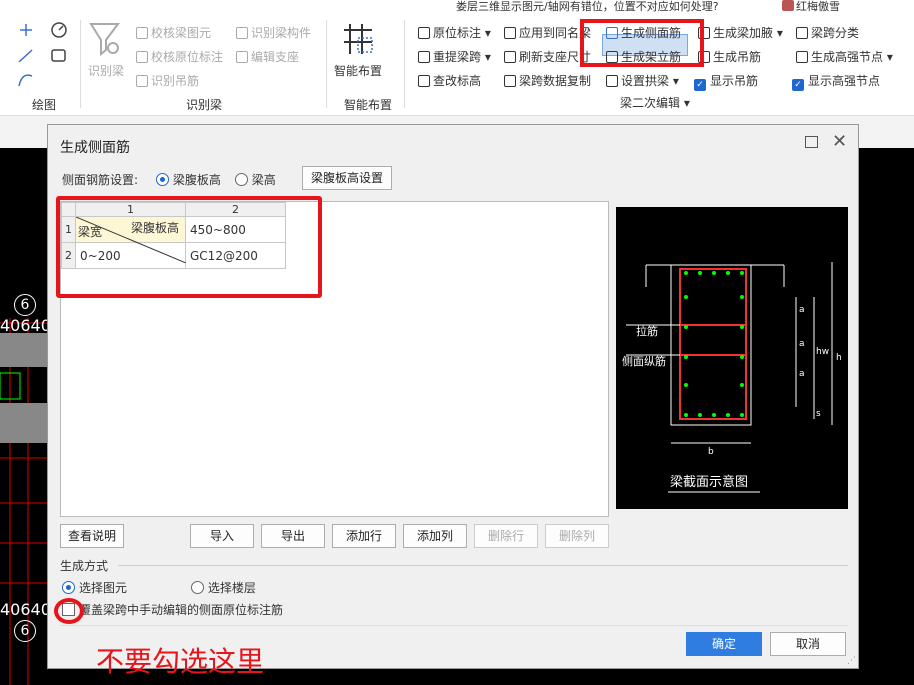  Describe the element at coordinates (510, 57) in the screenshot. I see `refresh-icon` at that location.